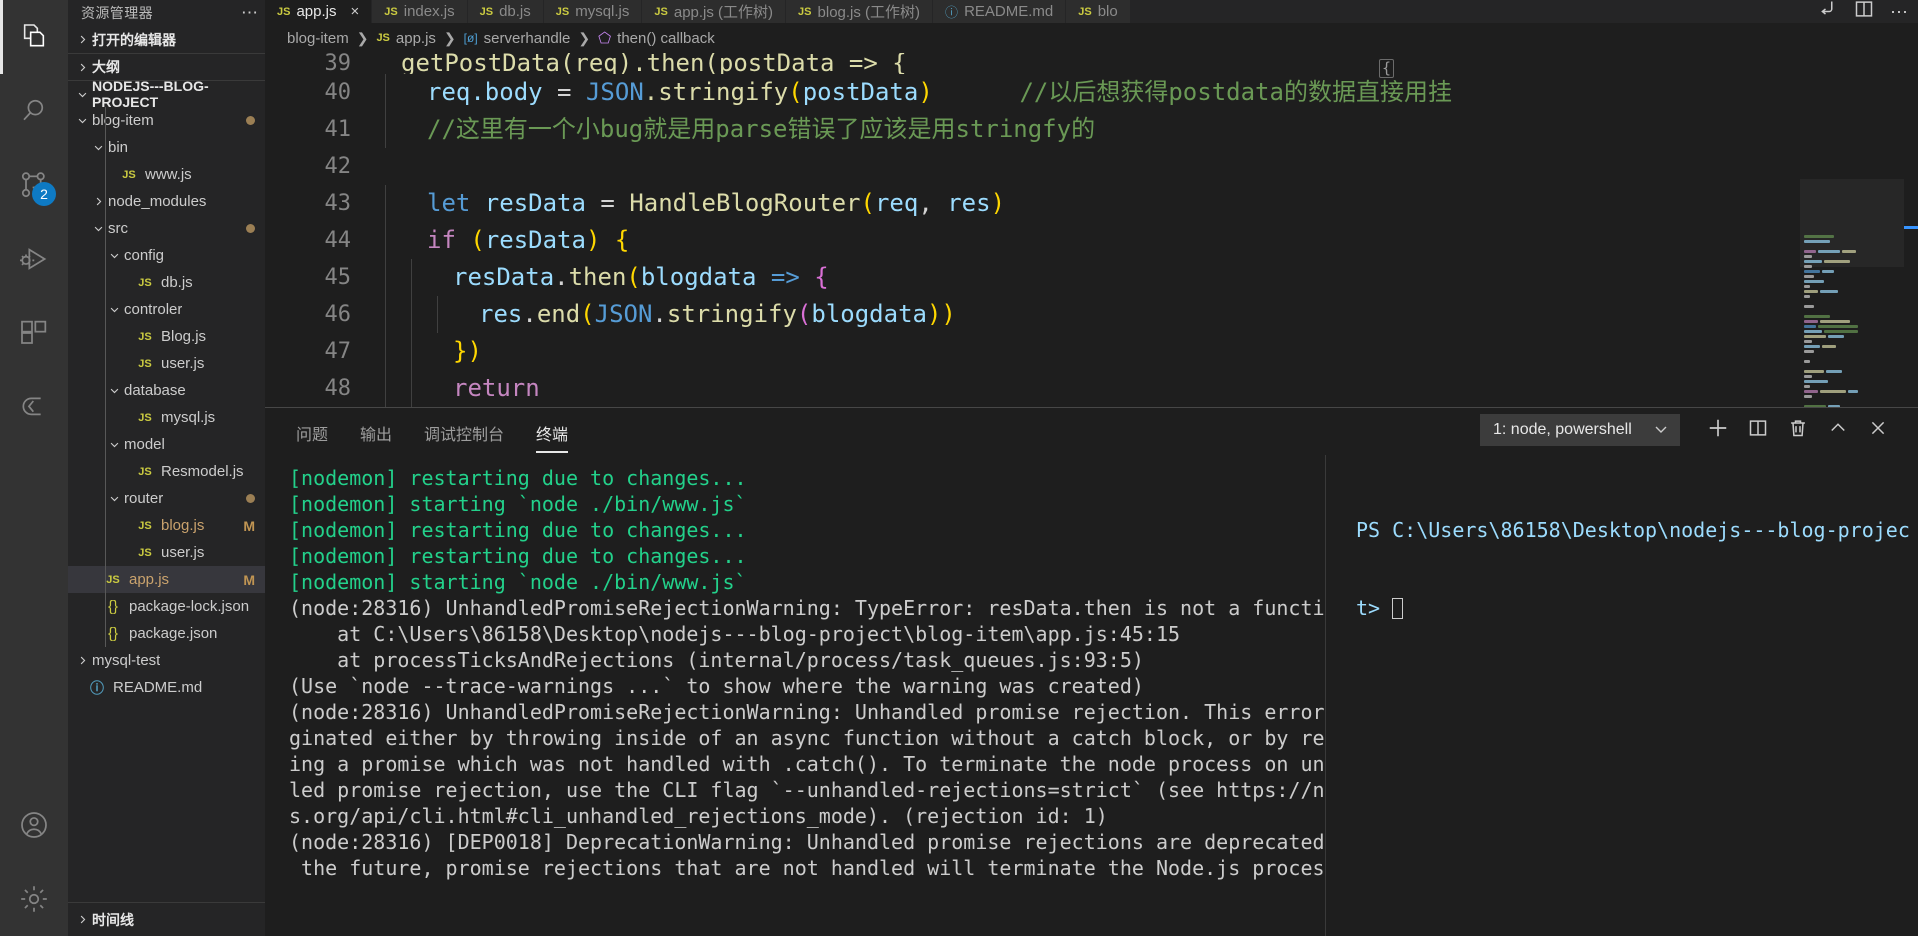 This screenshot has height=936, width=1918. I want to click on code-token: ., so click(659, 314).